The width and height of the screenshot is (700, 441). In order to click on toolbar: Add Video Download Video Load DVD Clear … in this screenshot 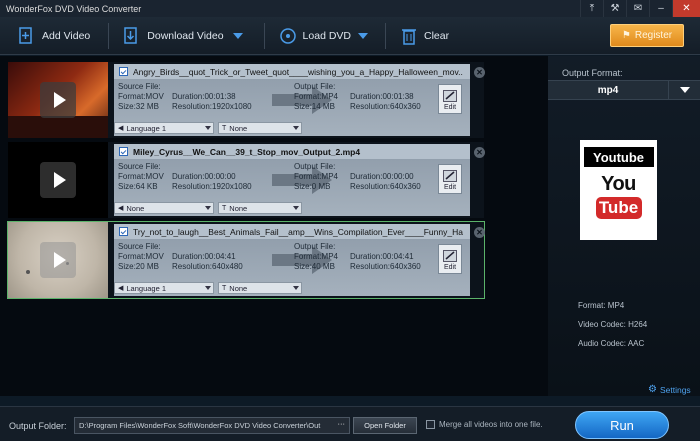, I will do `click(350, 36)`.